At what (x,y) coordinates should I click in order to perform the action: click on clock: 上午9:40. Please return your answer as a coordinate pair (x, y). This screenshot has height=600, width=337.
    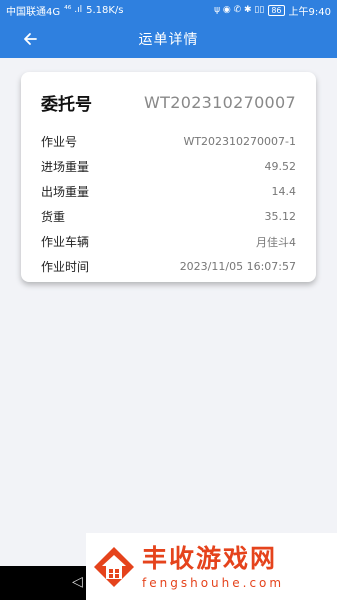
    Looking at the image, I should click on (309, 12).